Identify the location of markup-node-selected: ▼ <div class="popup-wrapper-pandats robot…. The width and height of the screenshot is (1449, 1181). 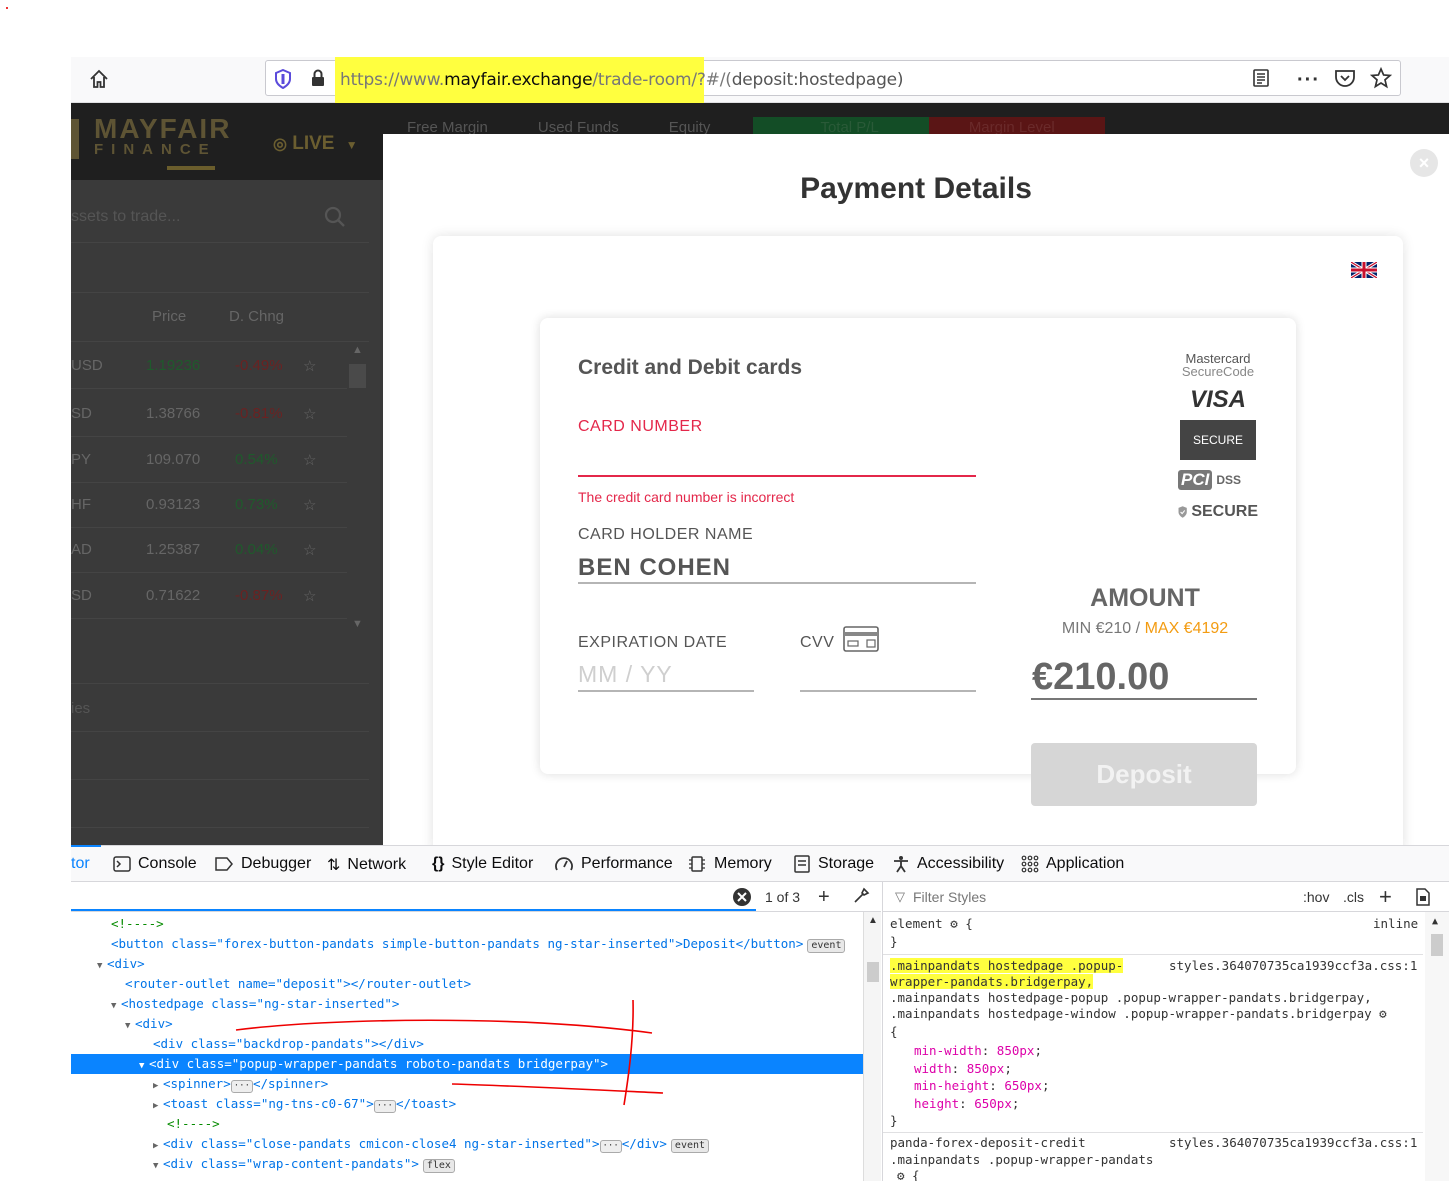
(467, 1064).